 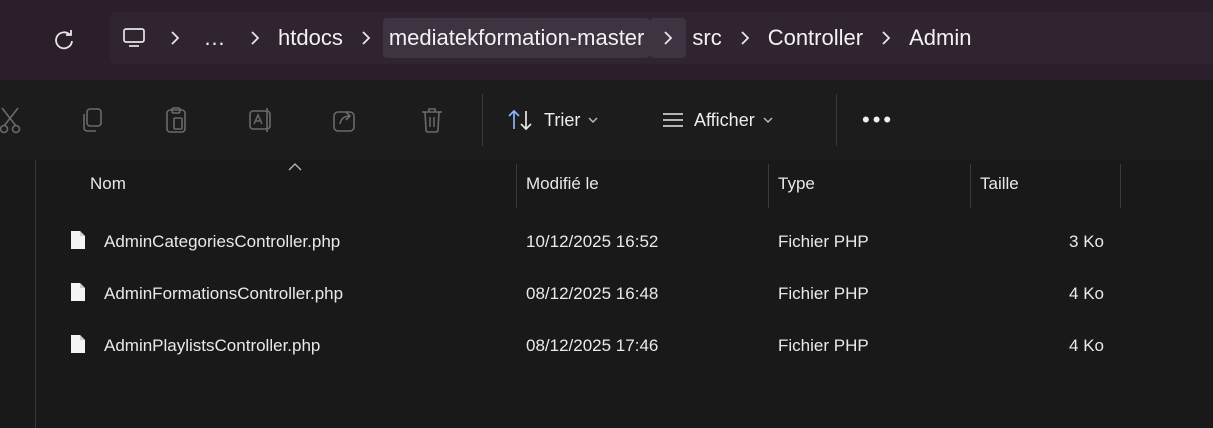 I want to click on computer-icon, so click(x=134, y=37).